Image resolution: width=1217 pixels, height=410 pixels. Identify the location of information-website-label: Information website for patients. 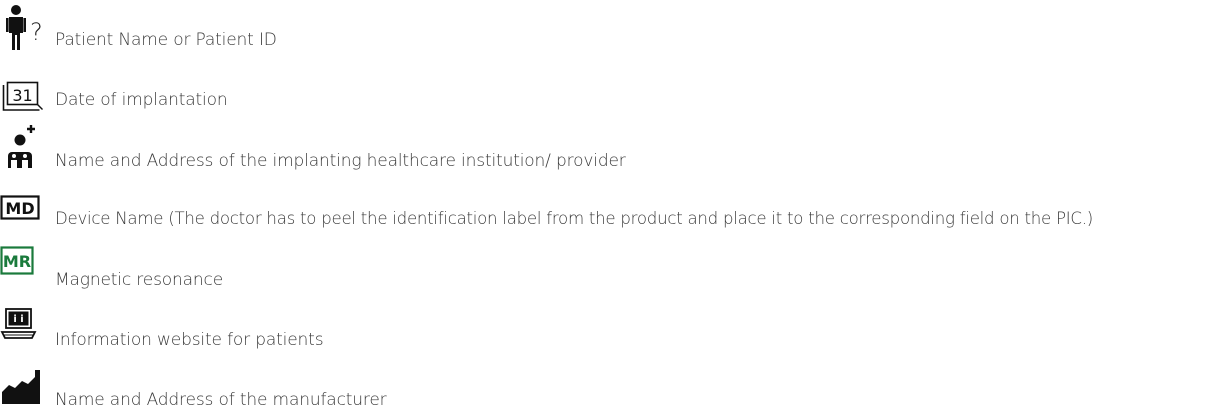
(189, 340).